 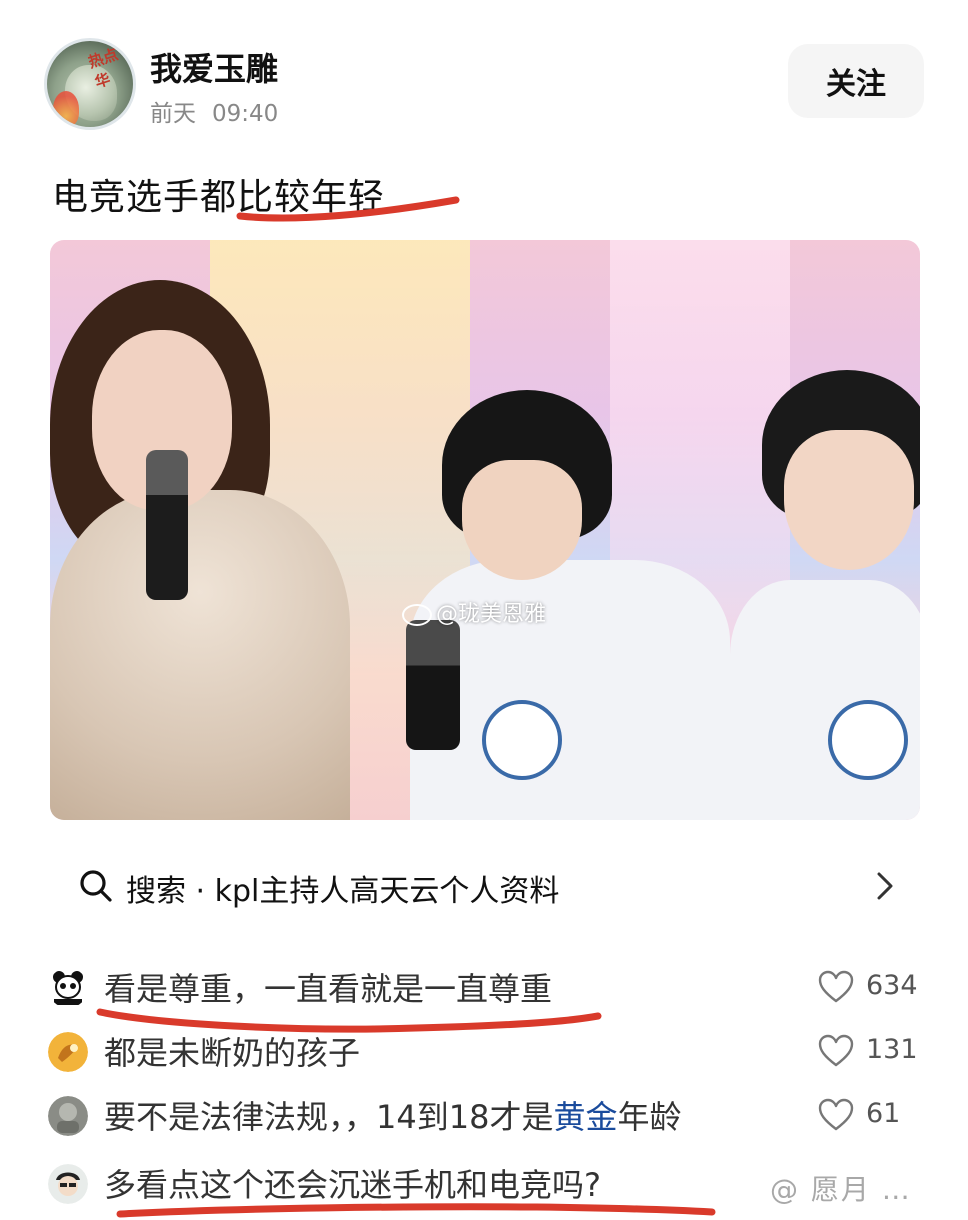 What do you see at coordinates (219, 197) in the screenshot?
I see `post-title: 电竞选手都比较年轻` at bounding box center [219, 197].